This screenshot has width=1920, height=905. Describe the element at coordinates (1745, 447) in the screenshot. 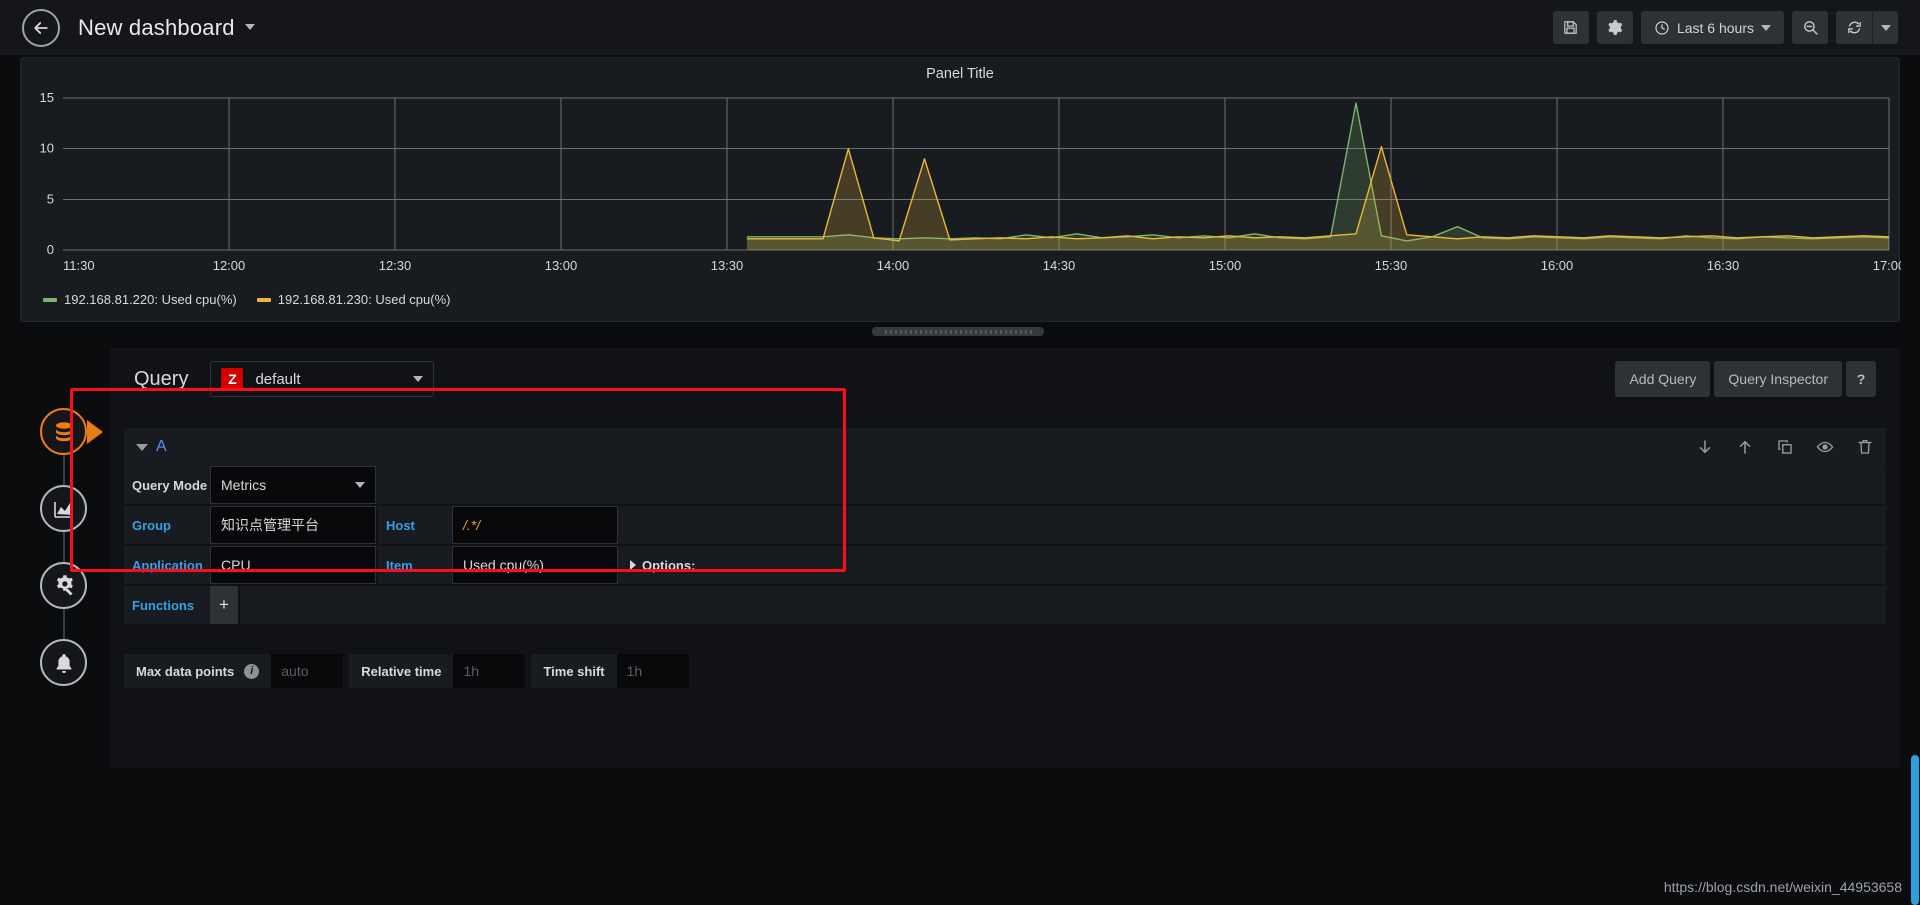

I see `arrow-up-icon` at that location.